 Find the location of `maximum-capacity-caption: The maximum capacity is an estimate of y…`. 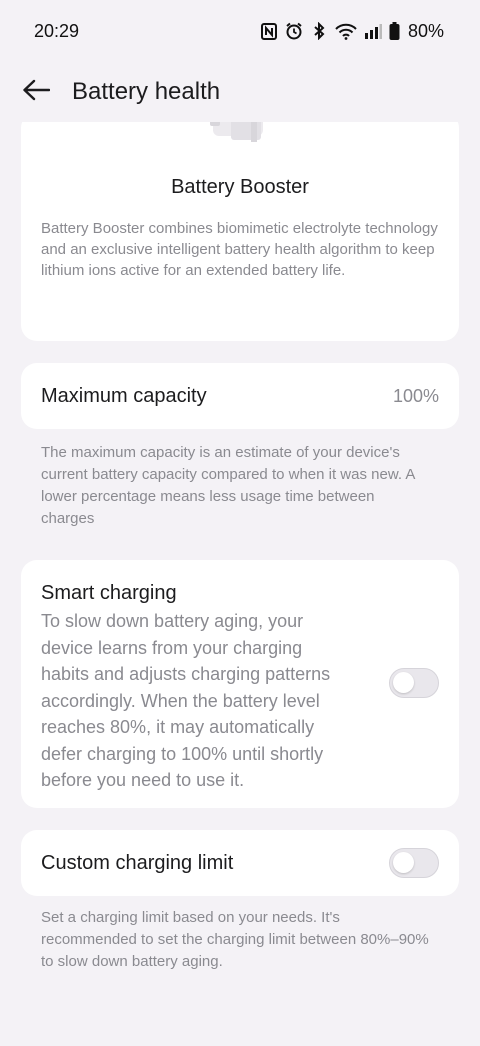

maximum-capacity-caption: The maximum capacity is an estimate of y… is located at coordinates (228, 485).